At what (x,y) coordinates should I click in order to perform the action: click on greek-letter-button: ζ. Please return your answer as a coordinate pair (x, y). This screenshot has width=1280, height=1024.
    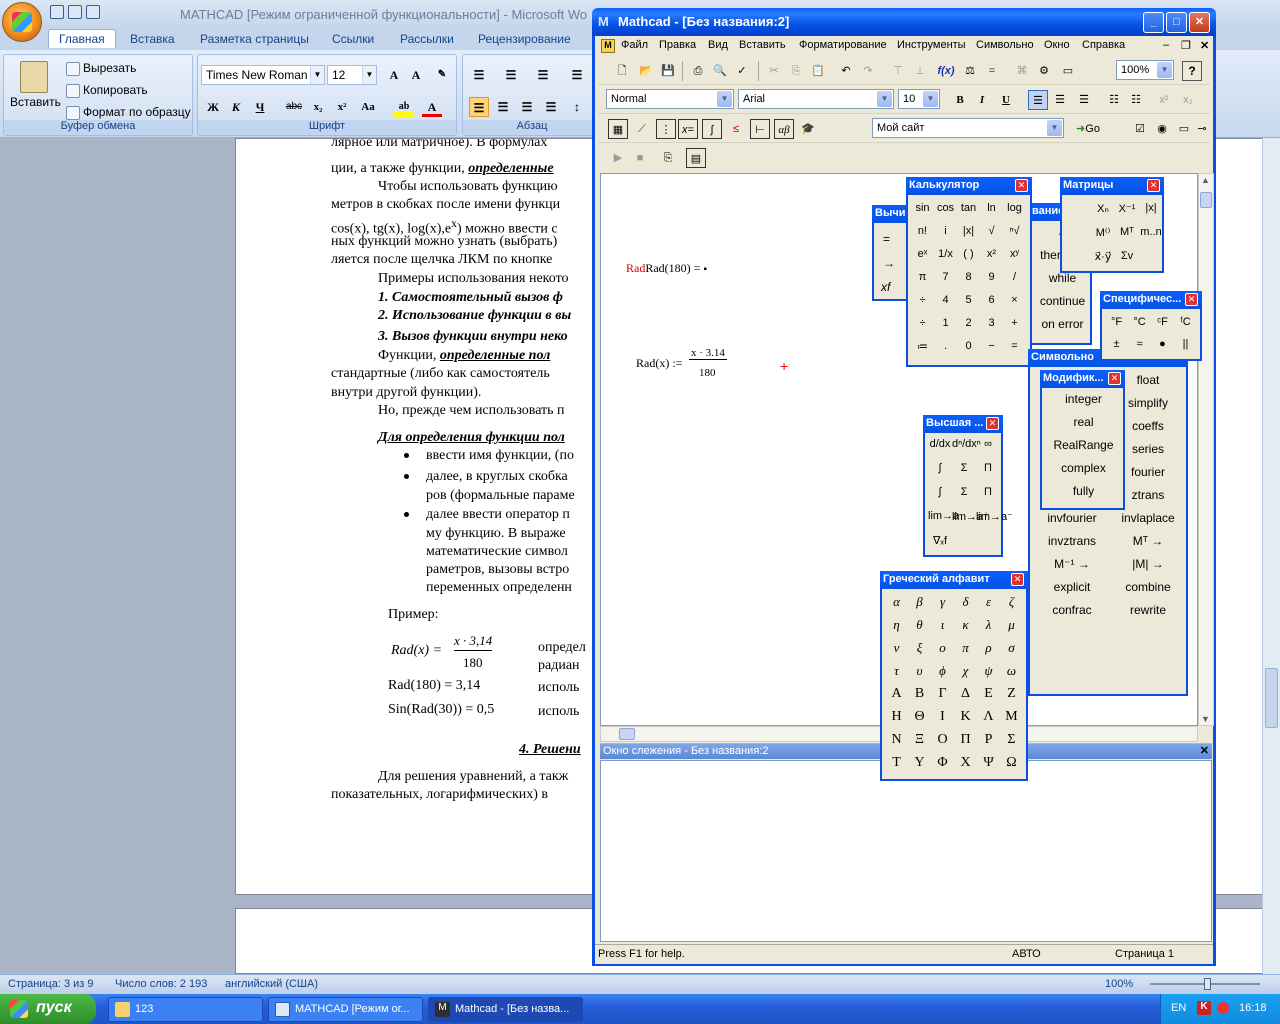
    Looking at the image, I should click on (1011, 602).